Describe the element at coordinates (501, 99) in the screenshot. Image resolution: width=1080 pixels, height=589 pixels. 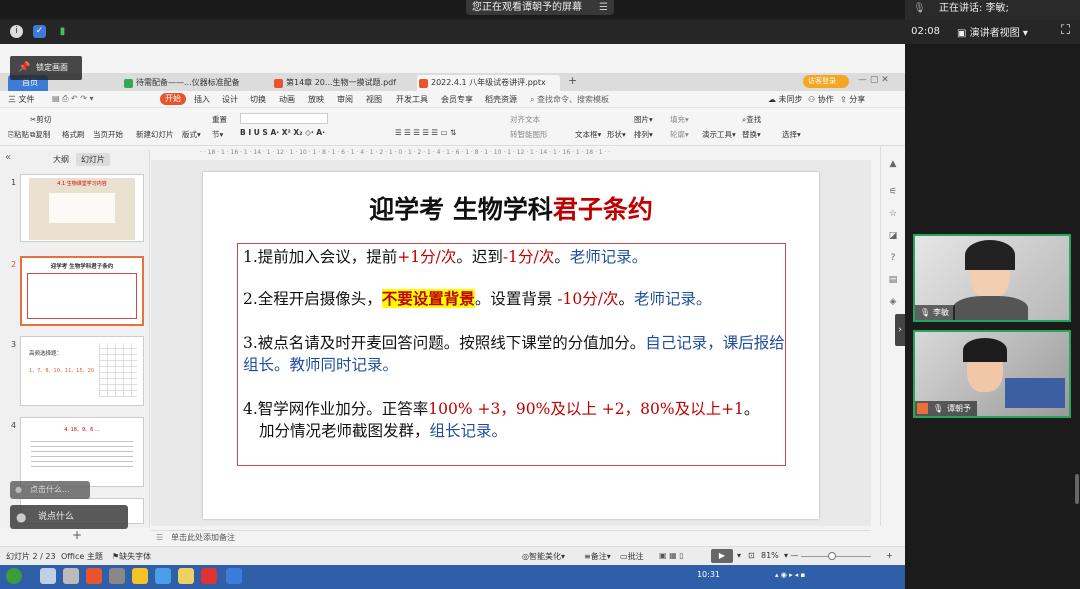
I see `tab-docer: 稻壳资源` at that location.